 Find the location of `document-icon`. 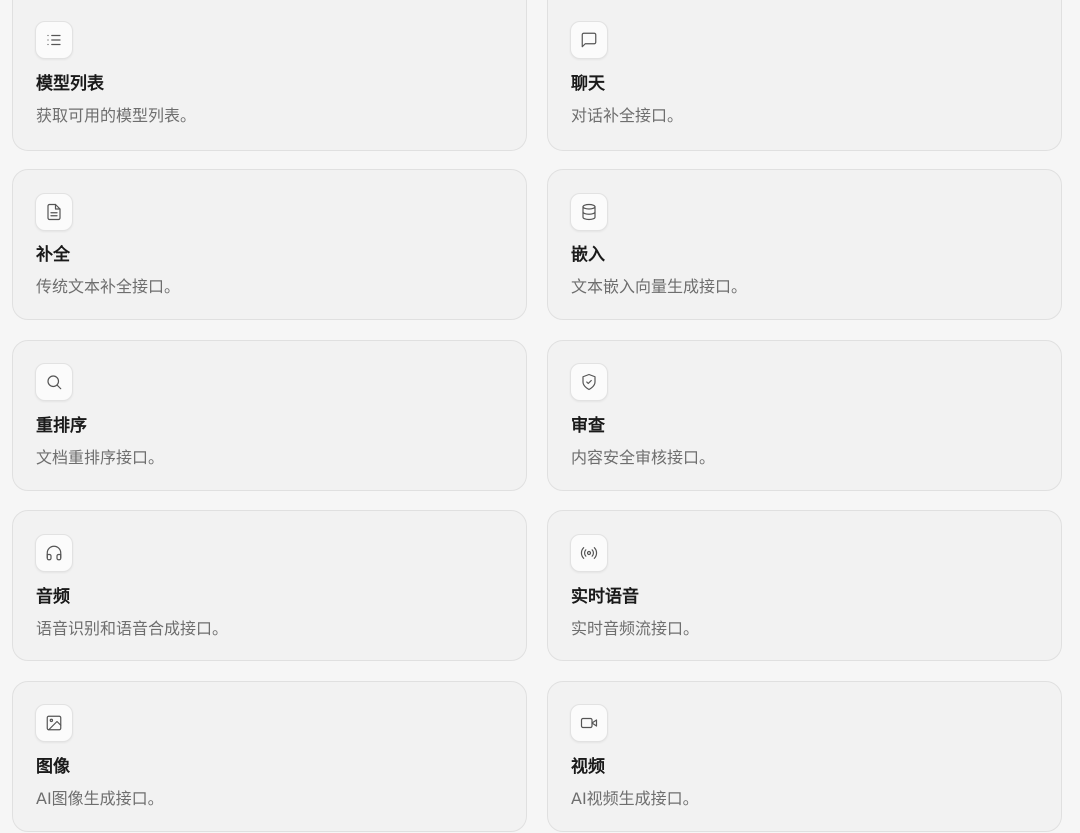

document-icon is located at coordinates (54, 212).